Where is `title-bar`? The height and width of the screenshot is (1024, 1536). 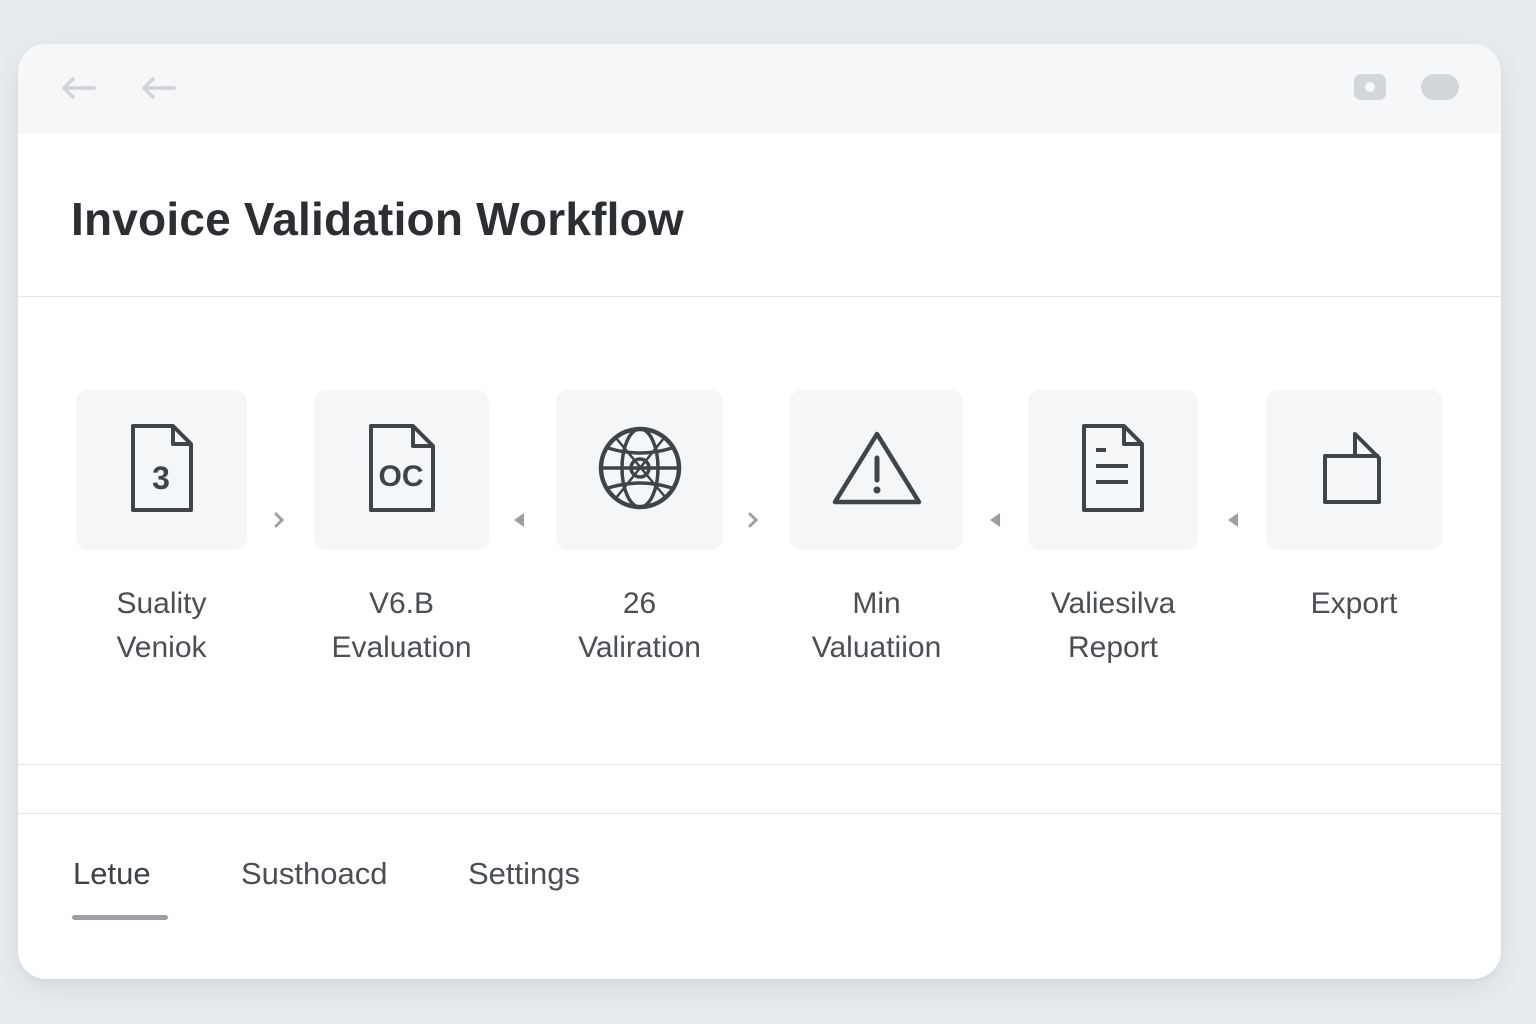 title-bar is located at coordinates (759, 89).